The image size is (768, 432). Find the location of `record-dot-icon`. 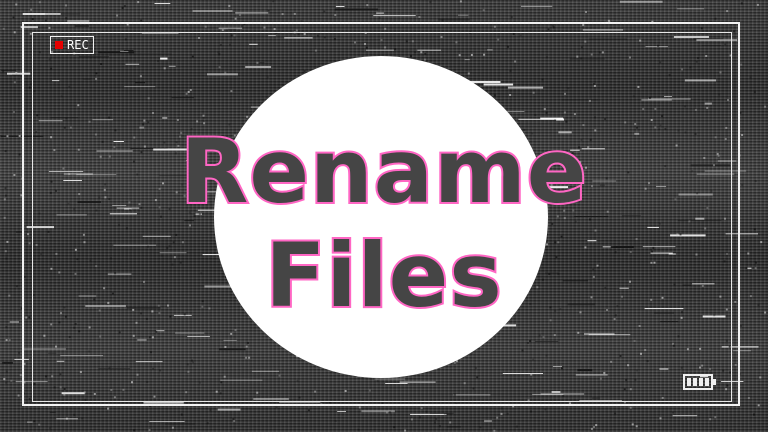

record-dot-icon is located at coordinates (59, 45).